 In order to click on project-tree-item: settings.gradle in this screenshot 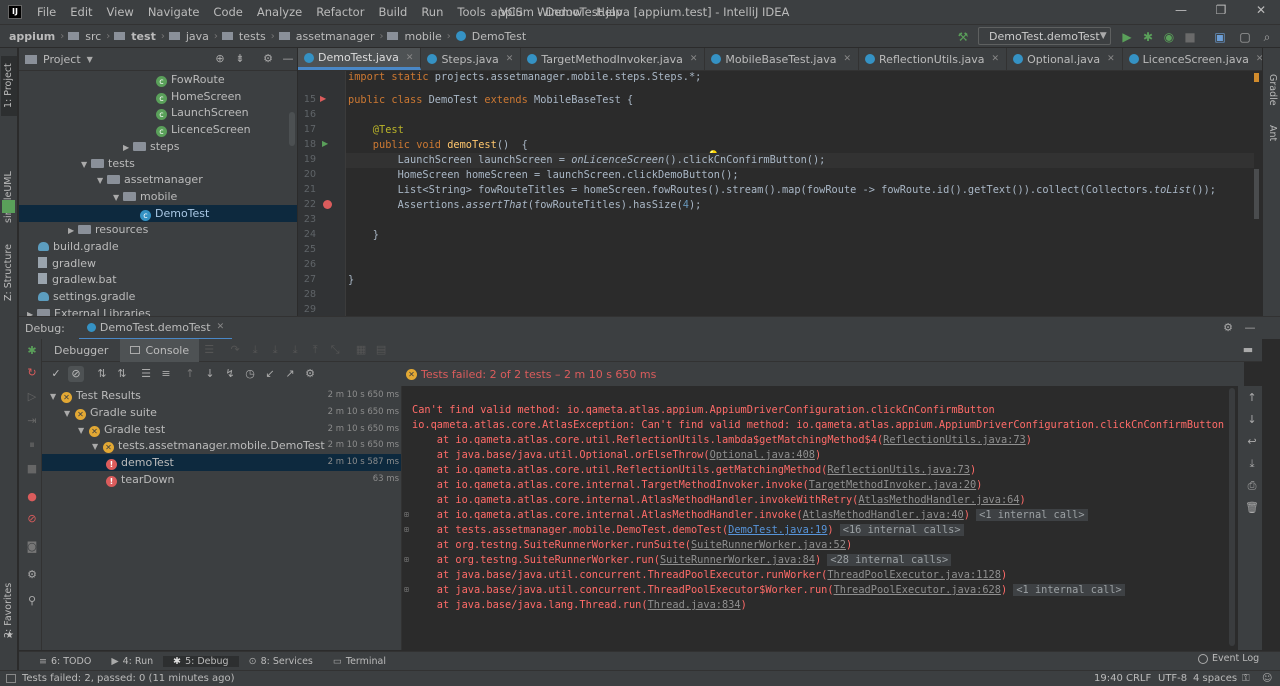, I will do `click(86, 296)`.